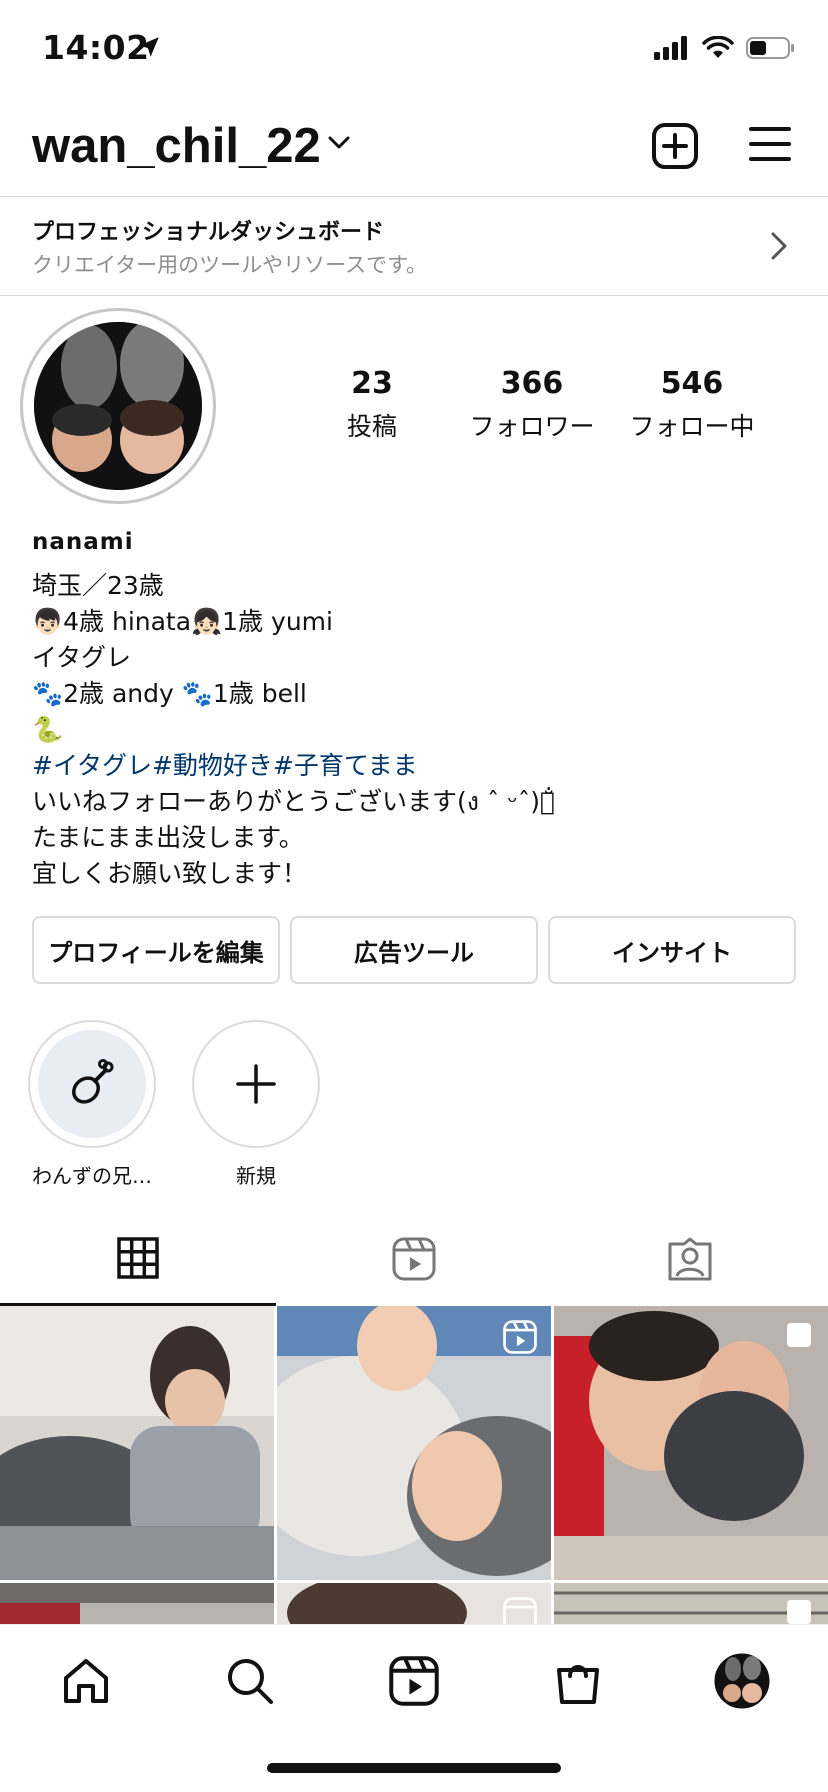  Describe the element at coordinates (414, 48) in the screenshot. I see `status-bar: 14:02` at that location.